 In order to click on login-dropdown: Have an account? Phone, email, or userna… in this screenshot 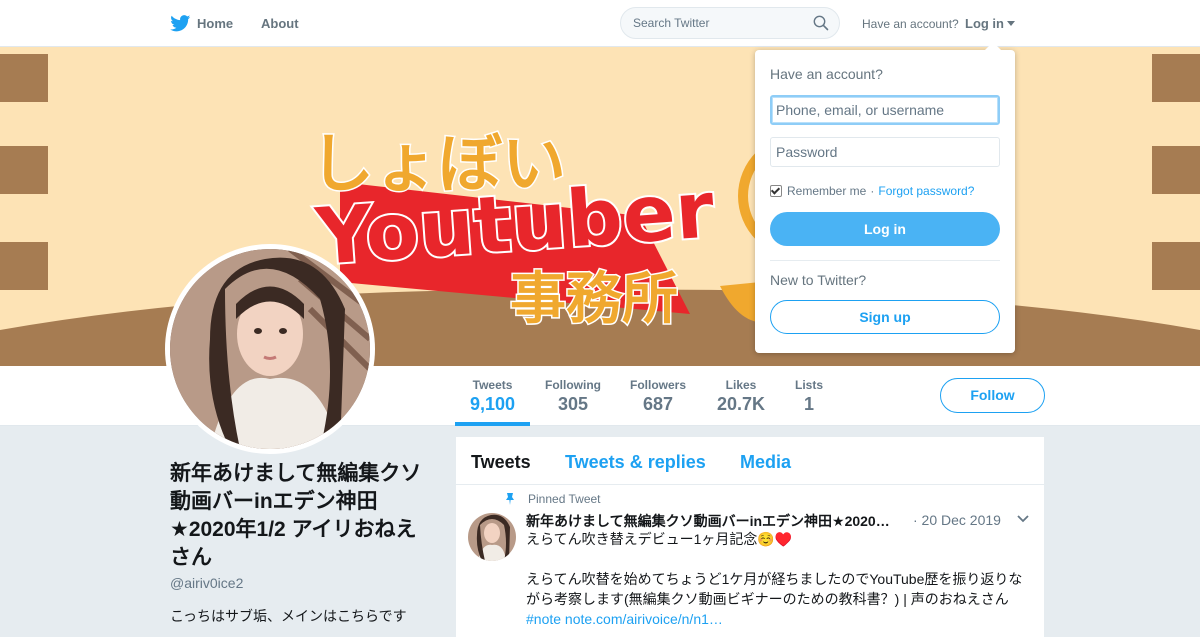, I will do `click(885, 201)`.